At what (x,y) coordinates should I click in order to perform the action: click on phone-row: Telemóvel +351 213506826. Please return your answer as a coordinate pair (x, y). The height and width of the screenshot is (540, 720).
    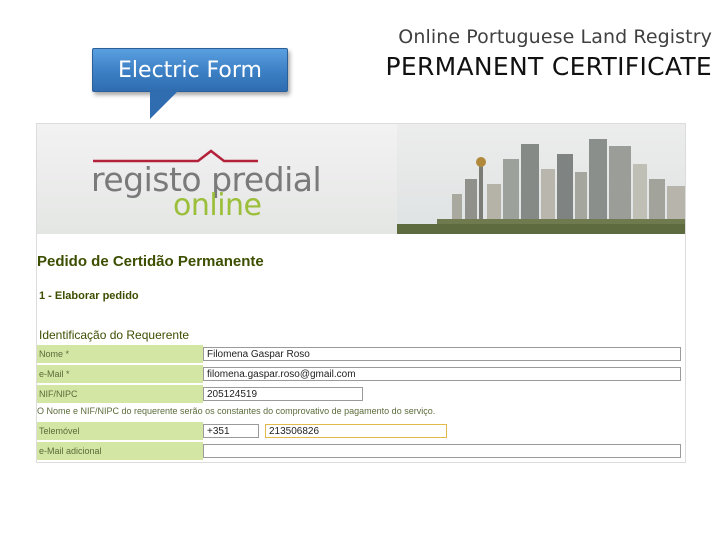
    Looking at the image, I should click on (361, 431).